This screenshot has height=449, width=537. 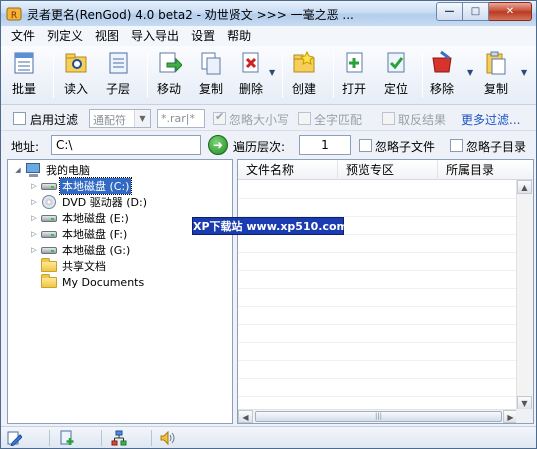 I want to click on menu-settings: 设置, so click(x=203, y=36).